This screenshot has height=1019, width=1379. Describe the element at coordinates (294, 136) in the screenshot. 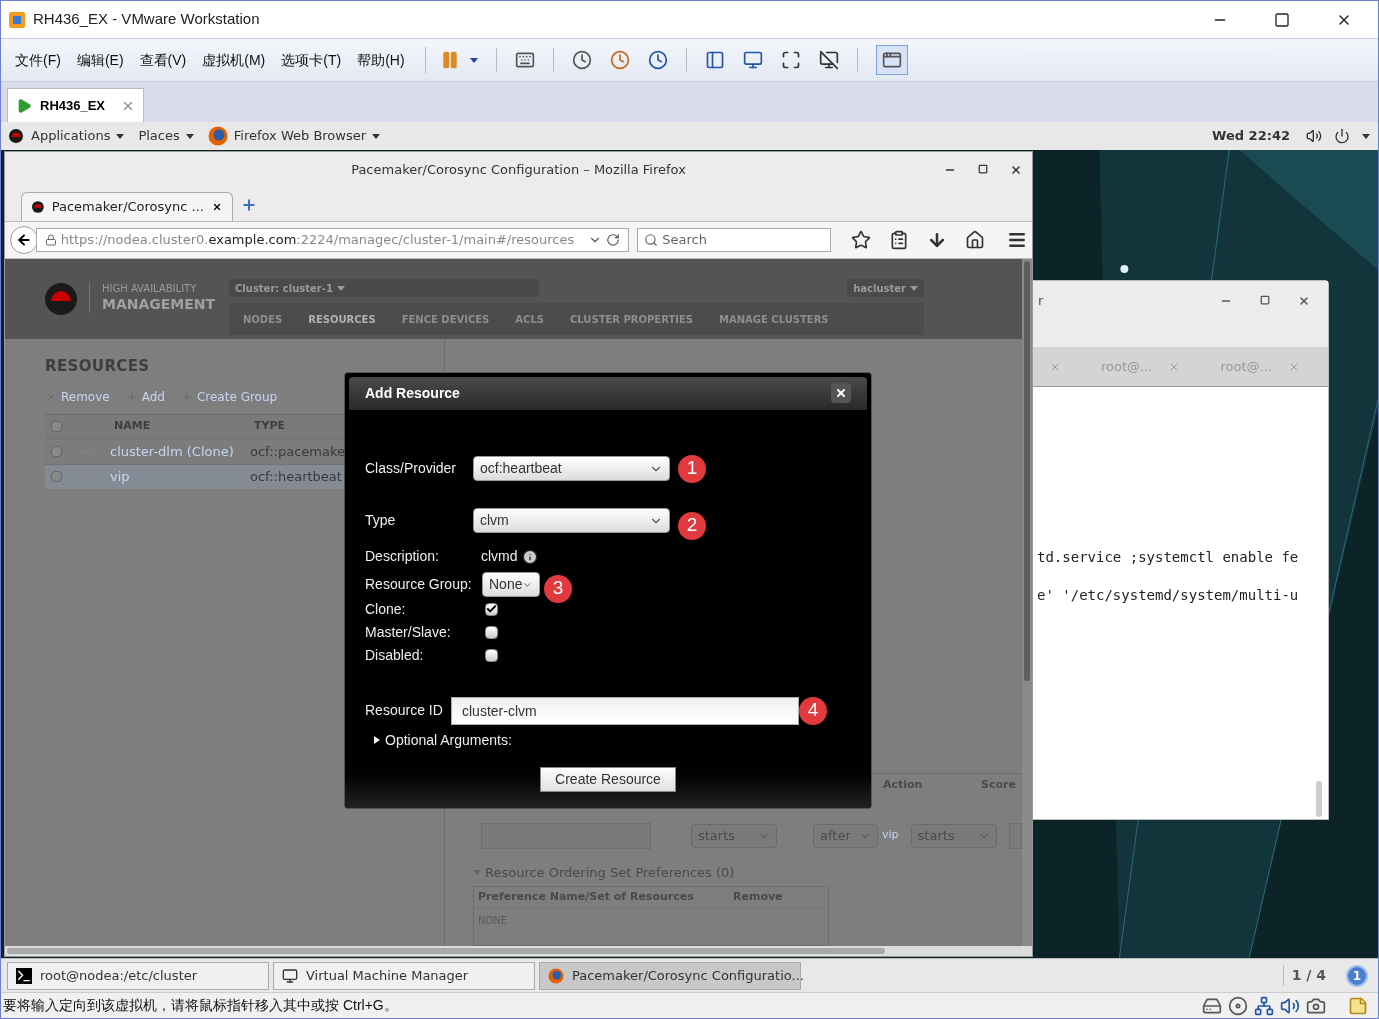

I see `panel-menu: Firefox Web Browser` at that location.